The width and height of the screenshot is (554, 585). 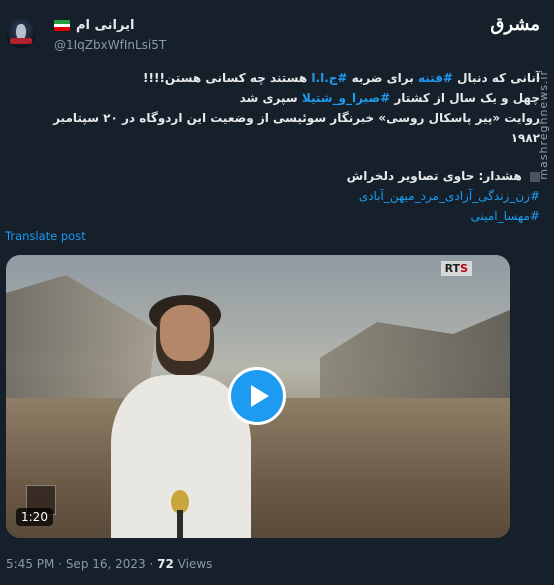 I want to click on warning-text: هشدار: حاوی تصاویر دلخراش, so click(x=434, y=176).